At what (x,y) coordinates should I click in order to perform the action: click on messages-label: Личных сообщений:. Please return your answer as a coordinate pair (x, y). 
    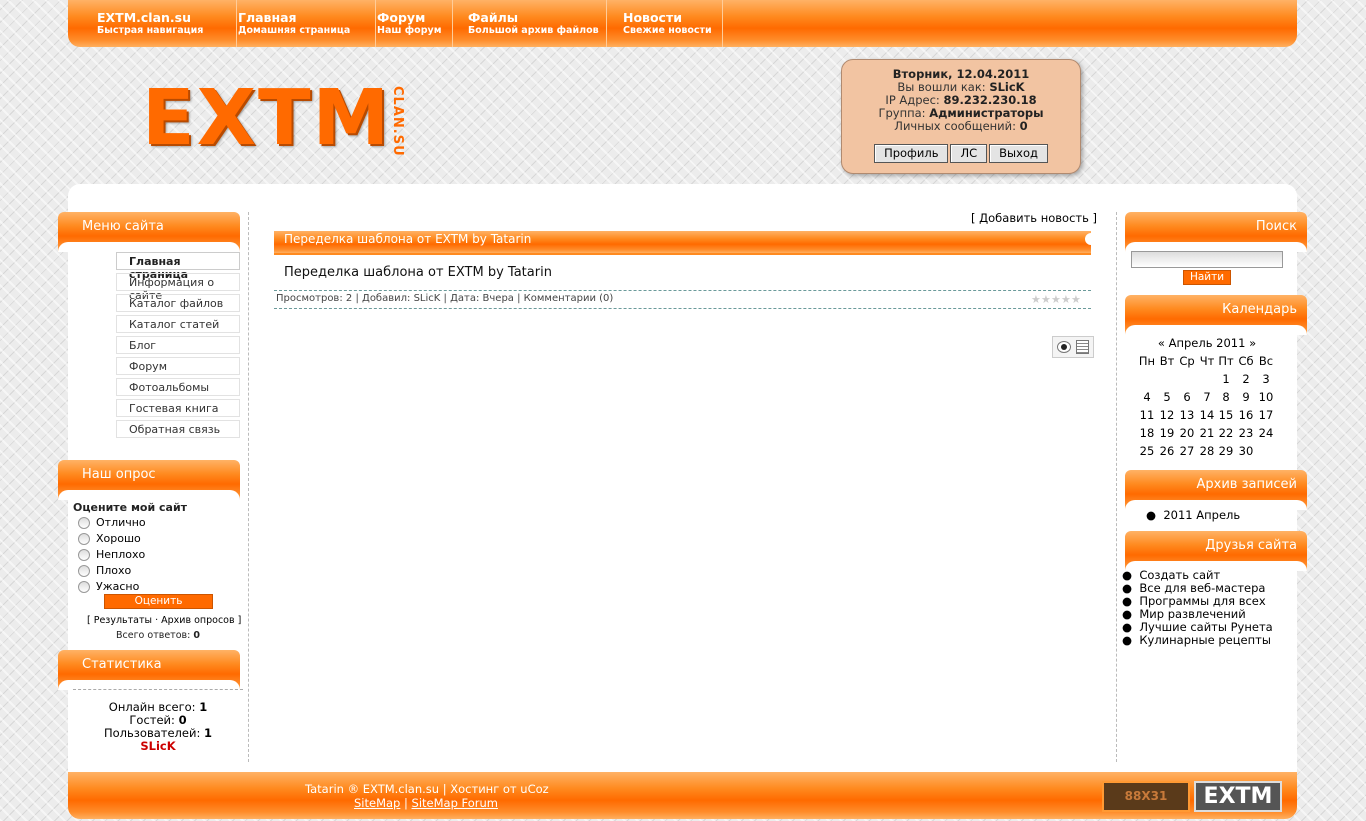
    Looking at the image, I should click on (955, 126).